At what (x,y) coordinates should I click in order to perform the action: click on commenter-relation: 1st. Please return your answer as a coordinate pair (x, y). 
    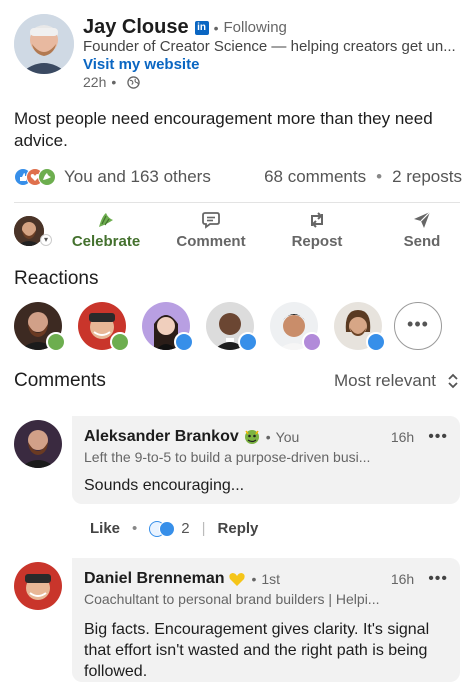
    Looking at the image, I should click on (271, 579).